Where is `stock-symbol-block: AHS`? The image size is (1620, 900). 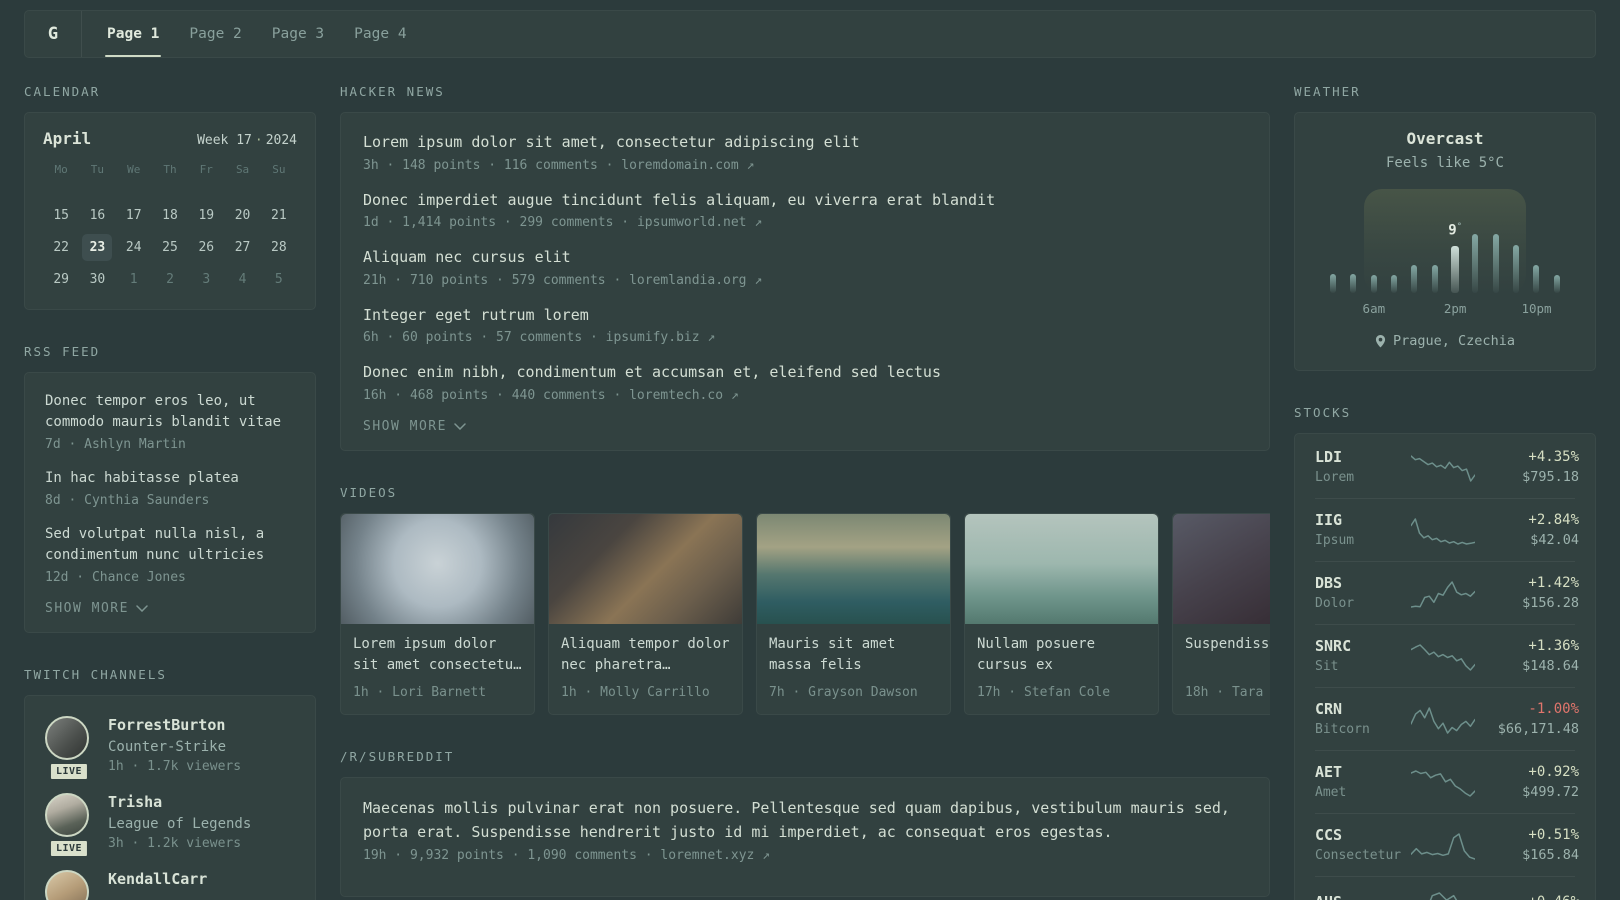 stock-symbol-block: AHS is located at coordinates (1363, 896).